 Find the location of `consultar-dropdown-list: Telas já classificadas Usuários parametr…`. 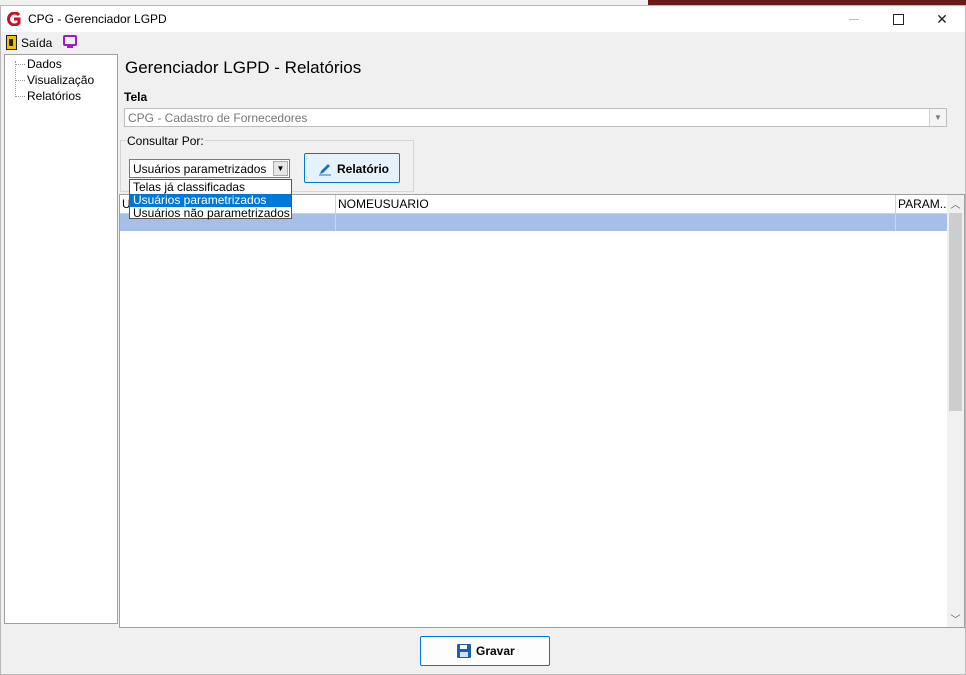

consultar-dropdown-list: Telas já classificadas Usuários parametr… is located at coordinates (210, 199).